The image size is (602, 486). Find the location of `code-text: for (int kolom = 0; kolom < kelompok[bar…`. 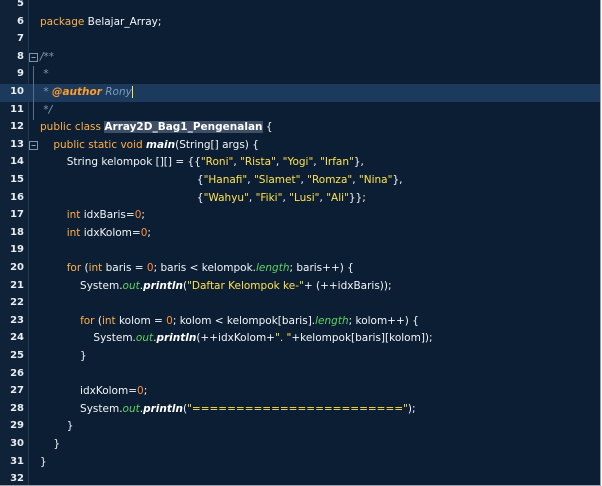

code-text: for (int kolom = 0; kolom < kelompok[bar… is located at coordinates (229, 321).